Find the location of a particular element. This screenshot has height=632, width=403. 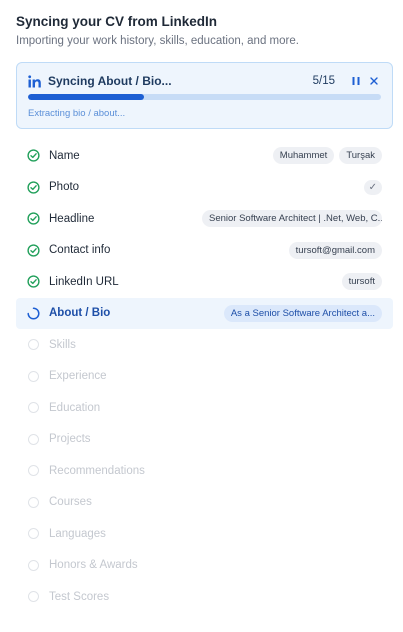

sync-item-label: Headline is located at coordinates (72, 218).